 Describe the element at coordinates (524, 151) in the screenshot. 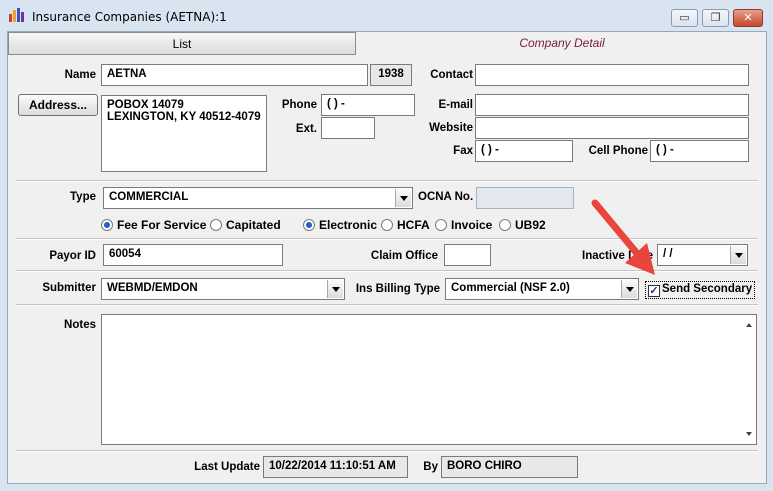

I see `fax-field: ( ) -` at that location.